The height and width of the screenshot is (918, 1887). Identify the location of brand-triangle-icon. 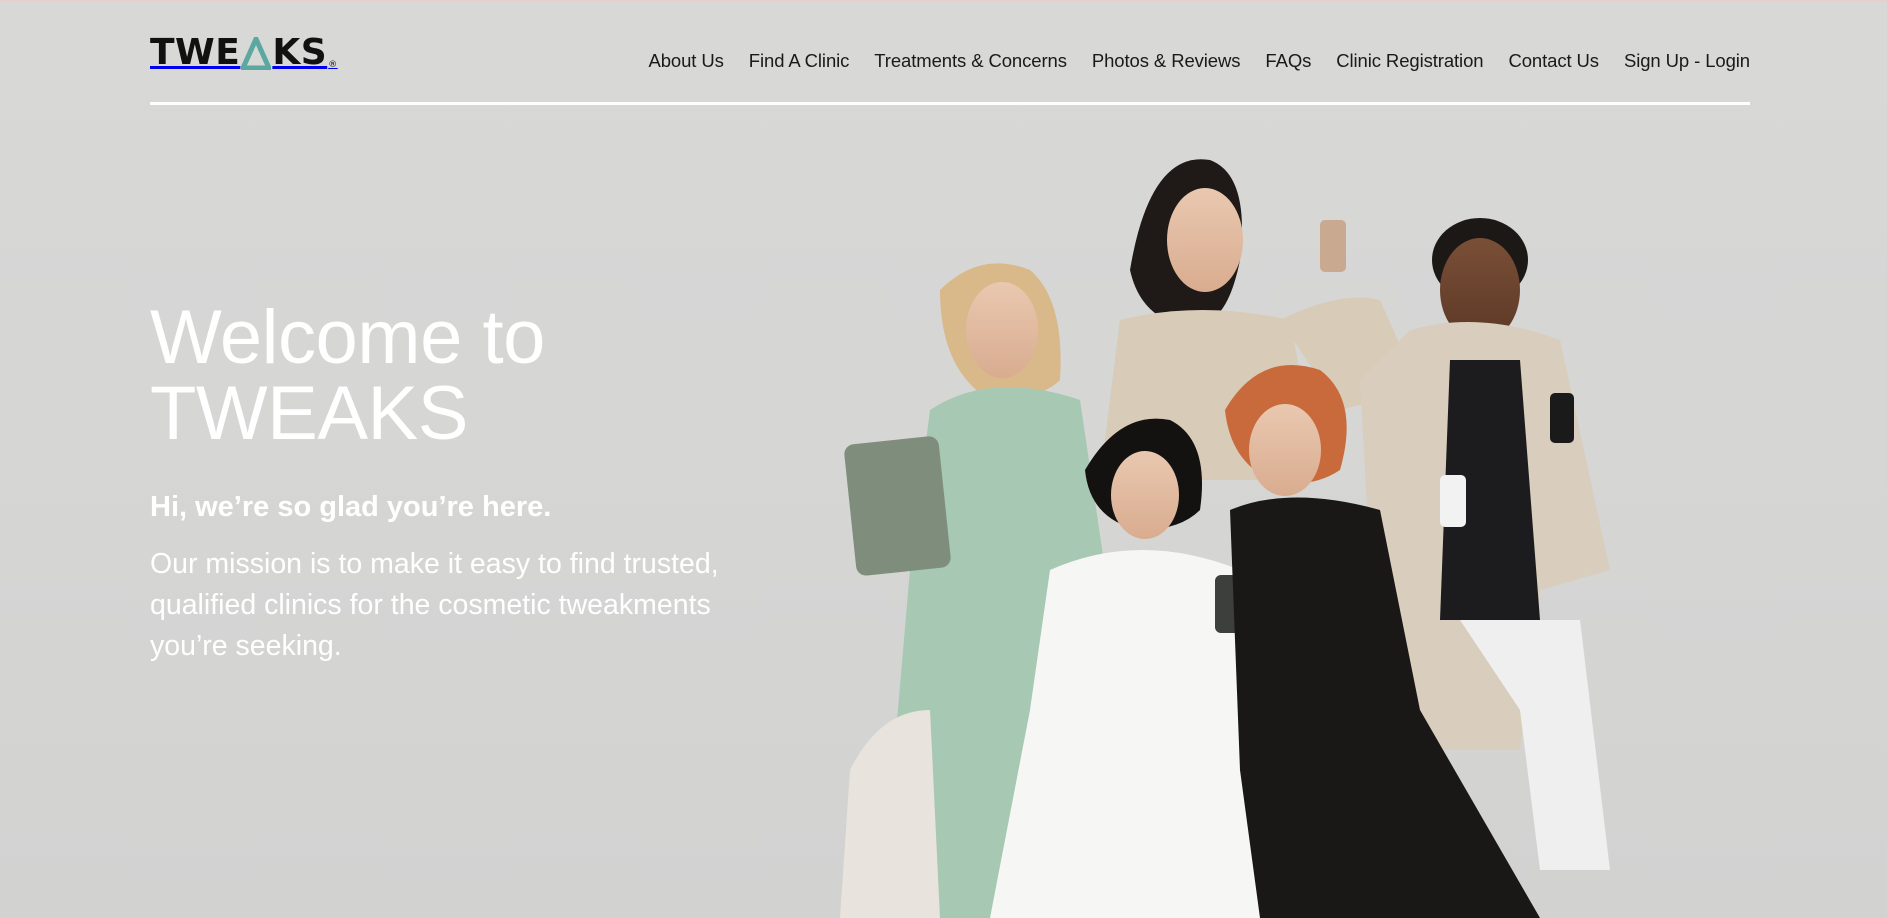
(256, 53).